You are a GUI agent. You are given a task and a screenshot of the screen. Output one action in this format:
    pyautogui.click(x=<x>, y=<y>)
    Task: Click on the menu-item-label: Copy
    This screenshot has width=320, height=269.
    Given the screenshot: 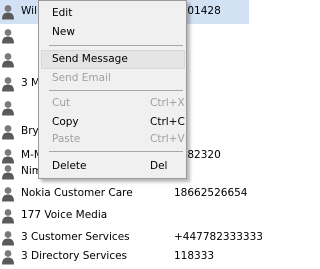 What is the action you would take?
    pyautogui.click(x=65, y=122)
    